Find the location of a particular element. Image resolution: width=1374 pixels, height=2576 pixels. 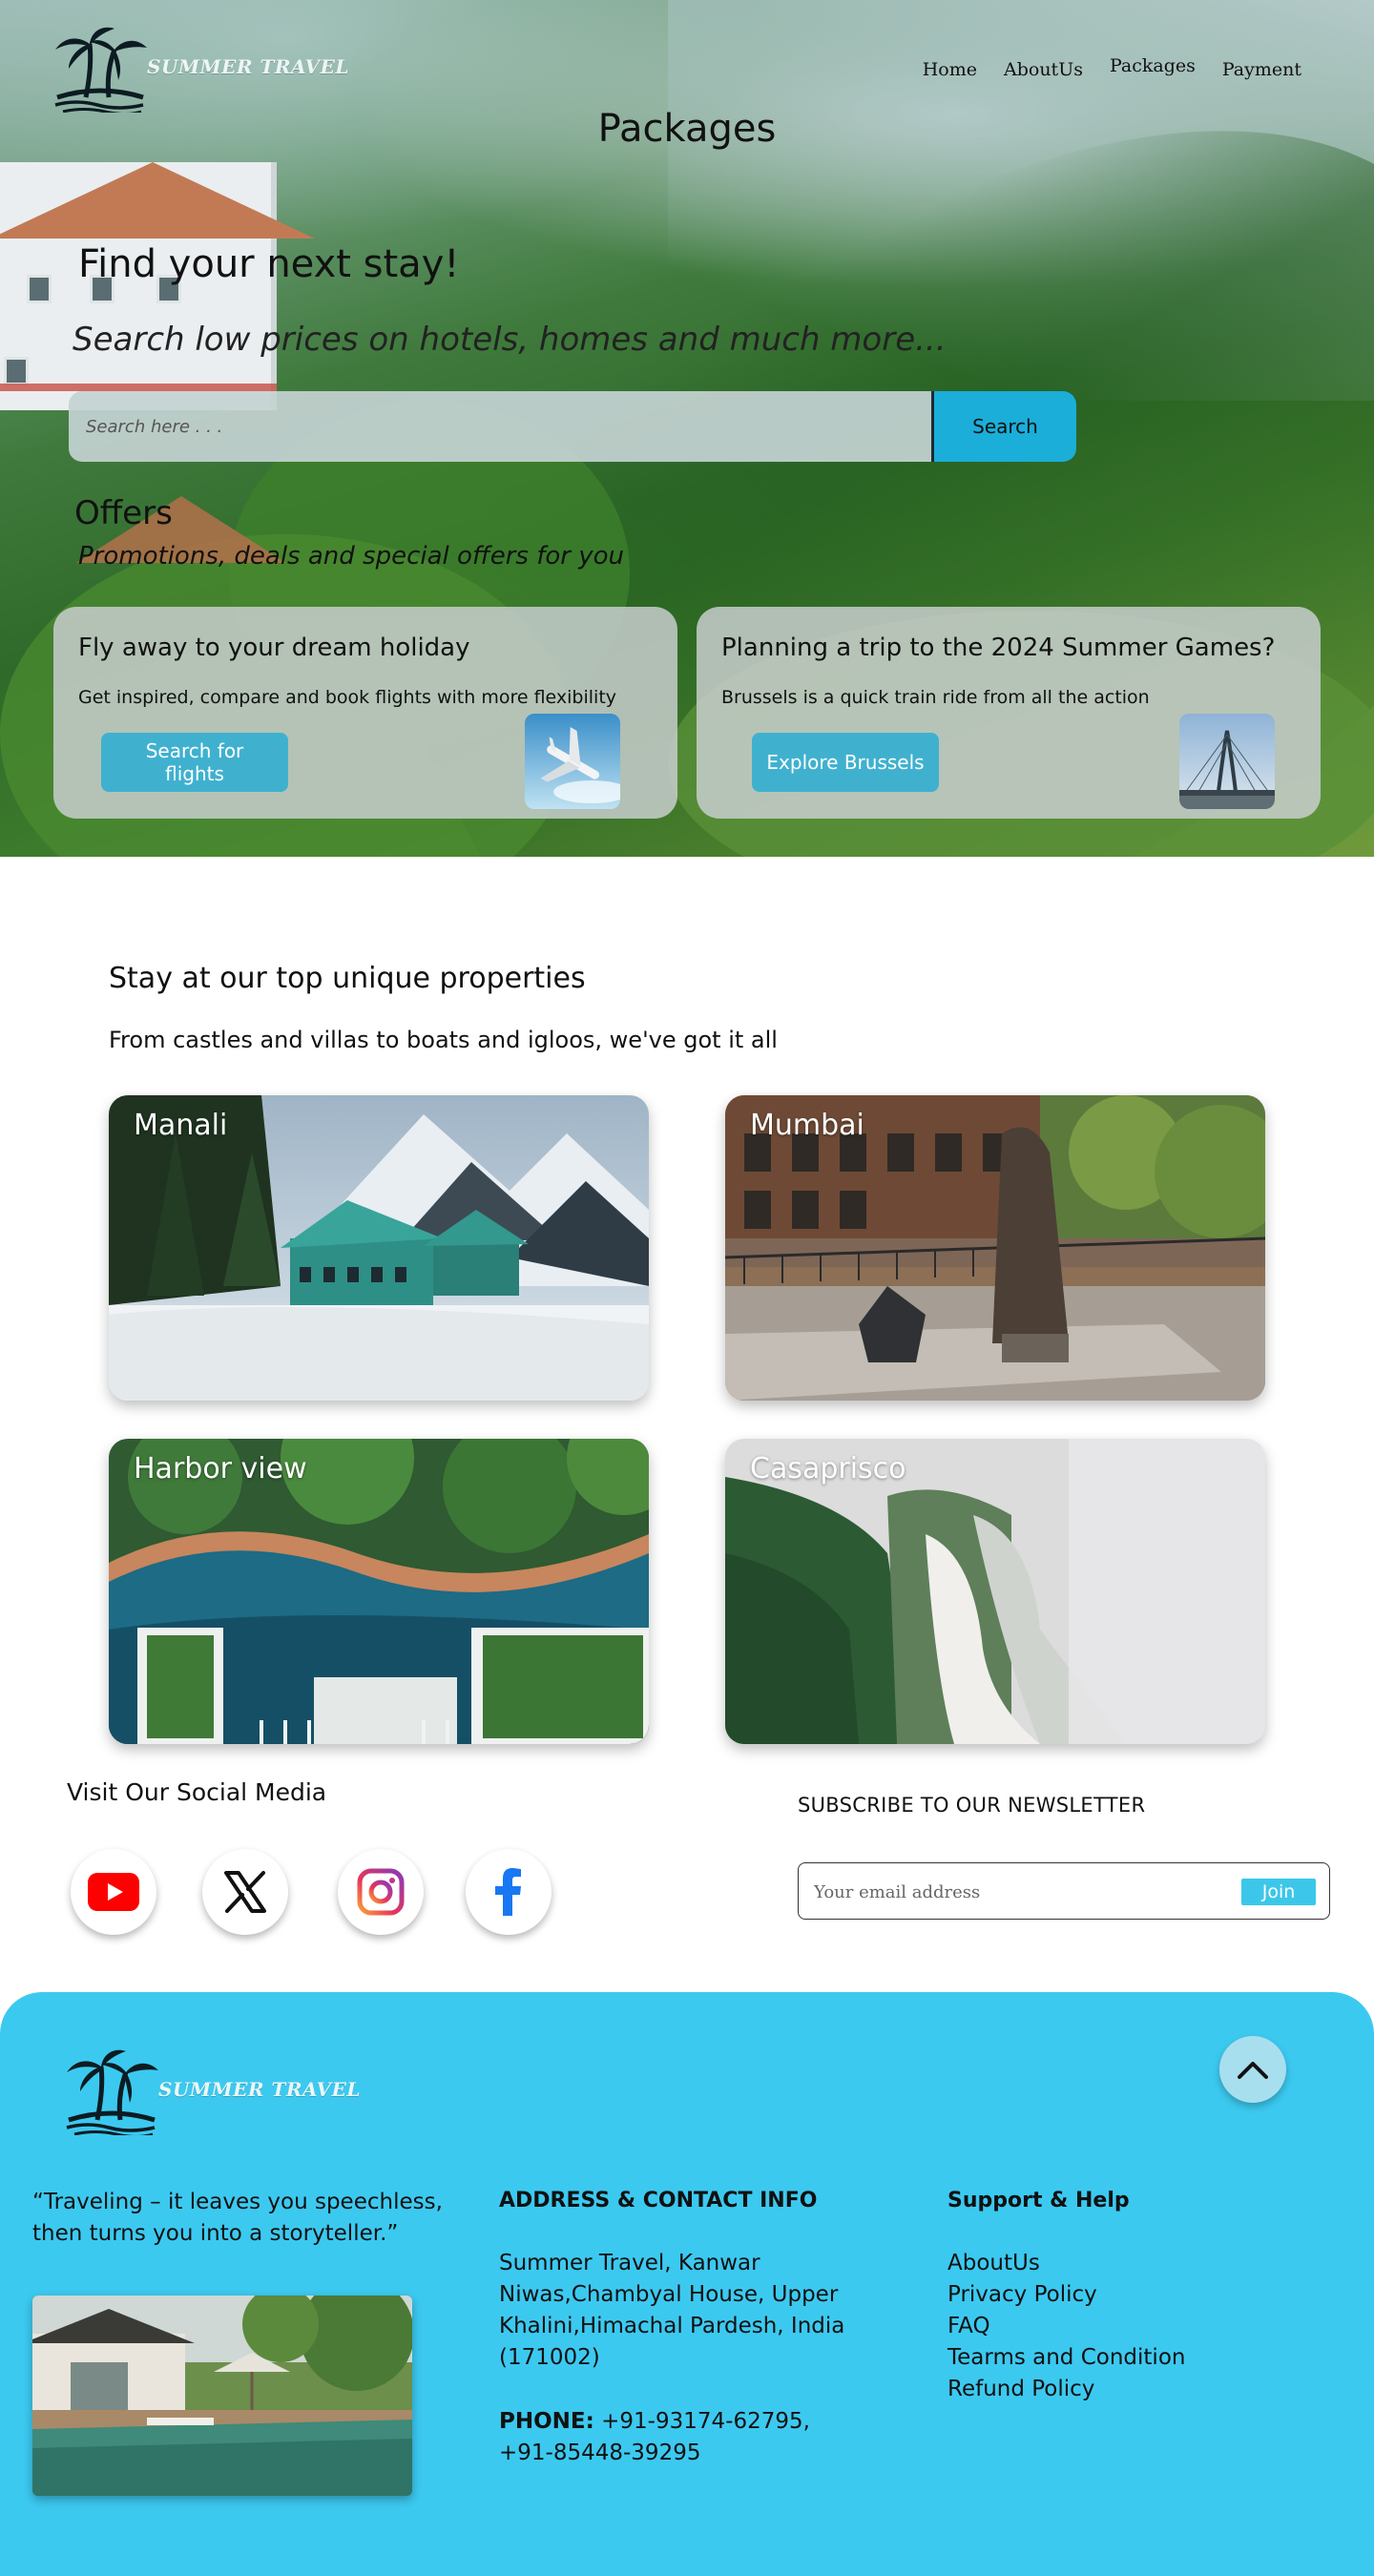

footer-logo: SUMMER TRAVEL is located at coordinates (210, 2089).